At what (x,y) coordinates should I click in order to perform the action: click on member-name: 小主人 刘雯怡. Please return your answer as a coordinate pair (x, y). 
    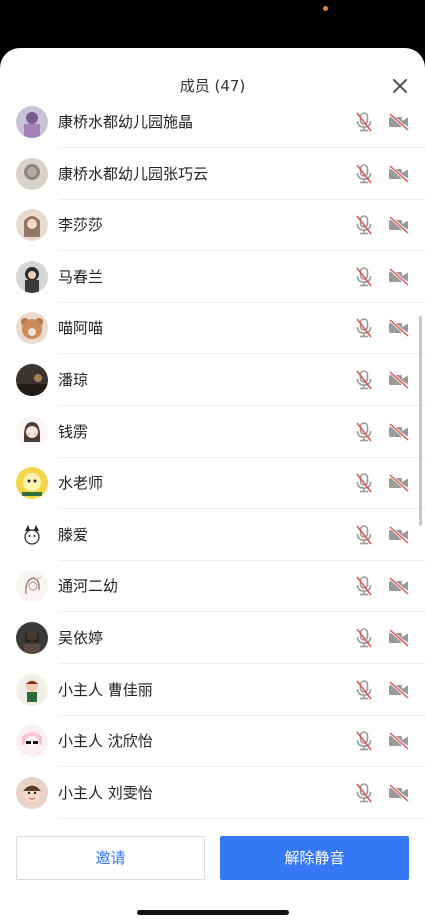
    Looking at the image, I should click on (105, 792).